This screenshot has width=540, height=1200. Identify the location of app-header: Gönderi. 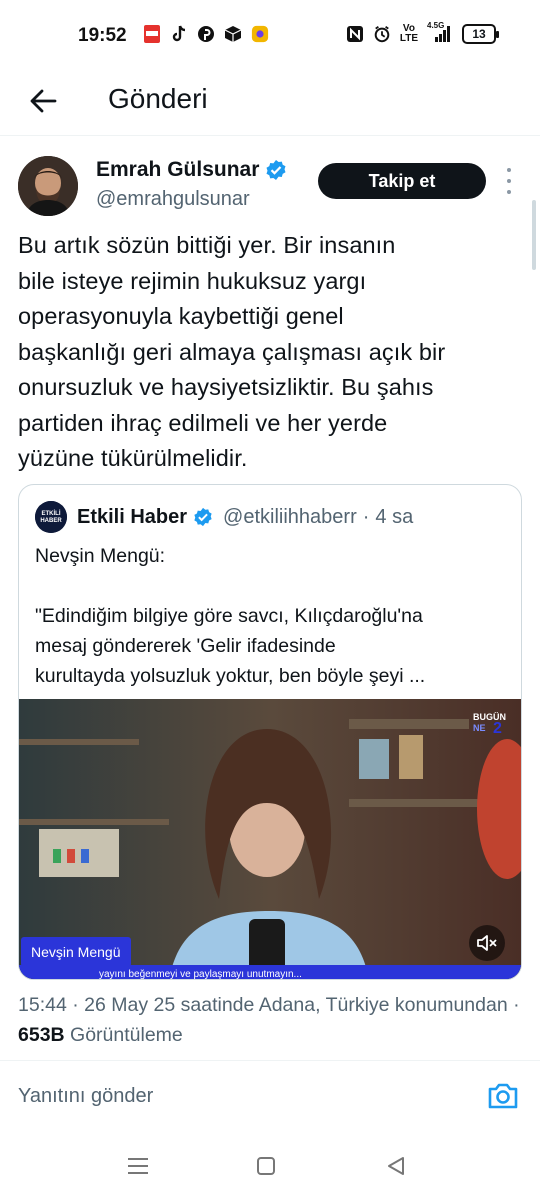
(270, 103).